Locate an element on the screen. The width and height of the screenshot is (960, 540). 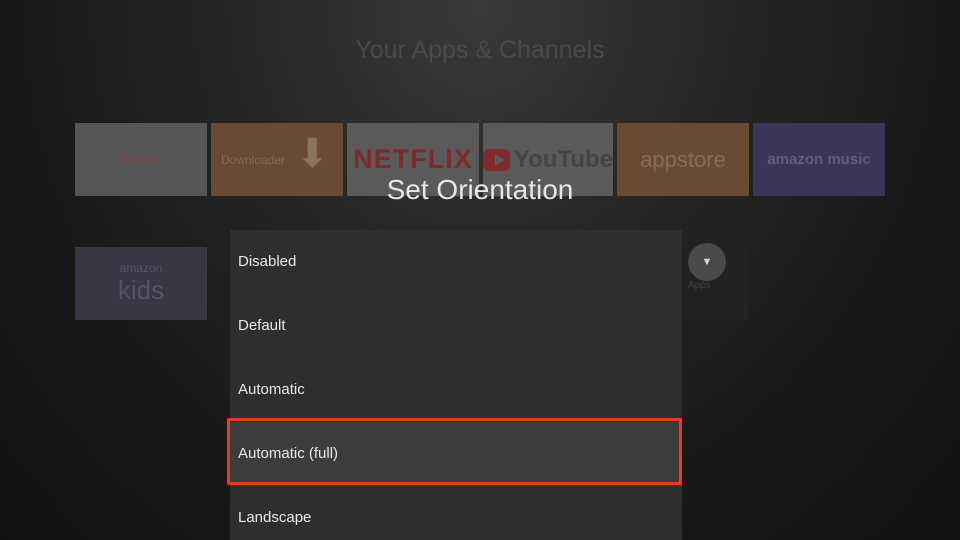
option-automatic: Automatic is located at coordinates (456, 390).